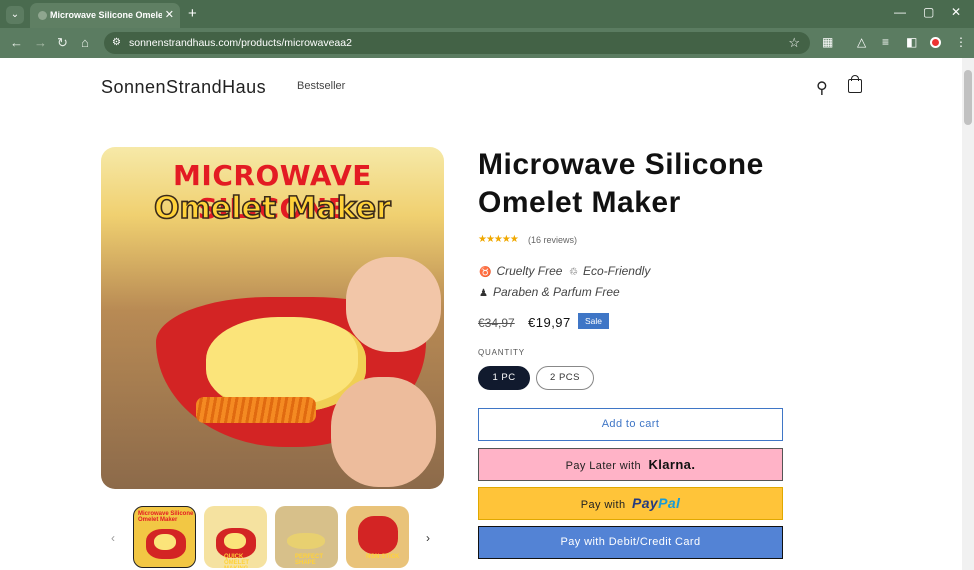  Describe the element at coordinates (428, 538) in the screenshot. I see `chevron-right-icon: ›` at that location.